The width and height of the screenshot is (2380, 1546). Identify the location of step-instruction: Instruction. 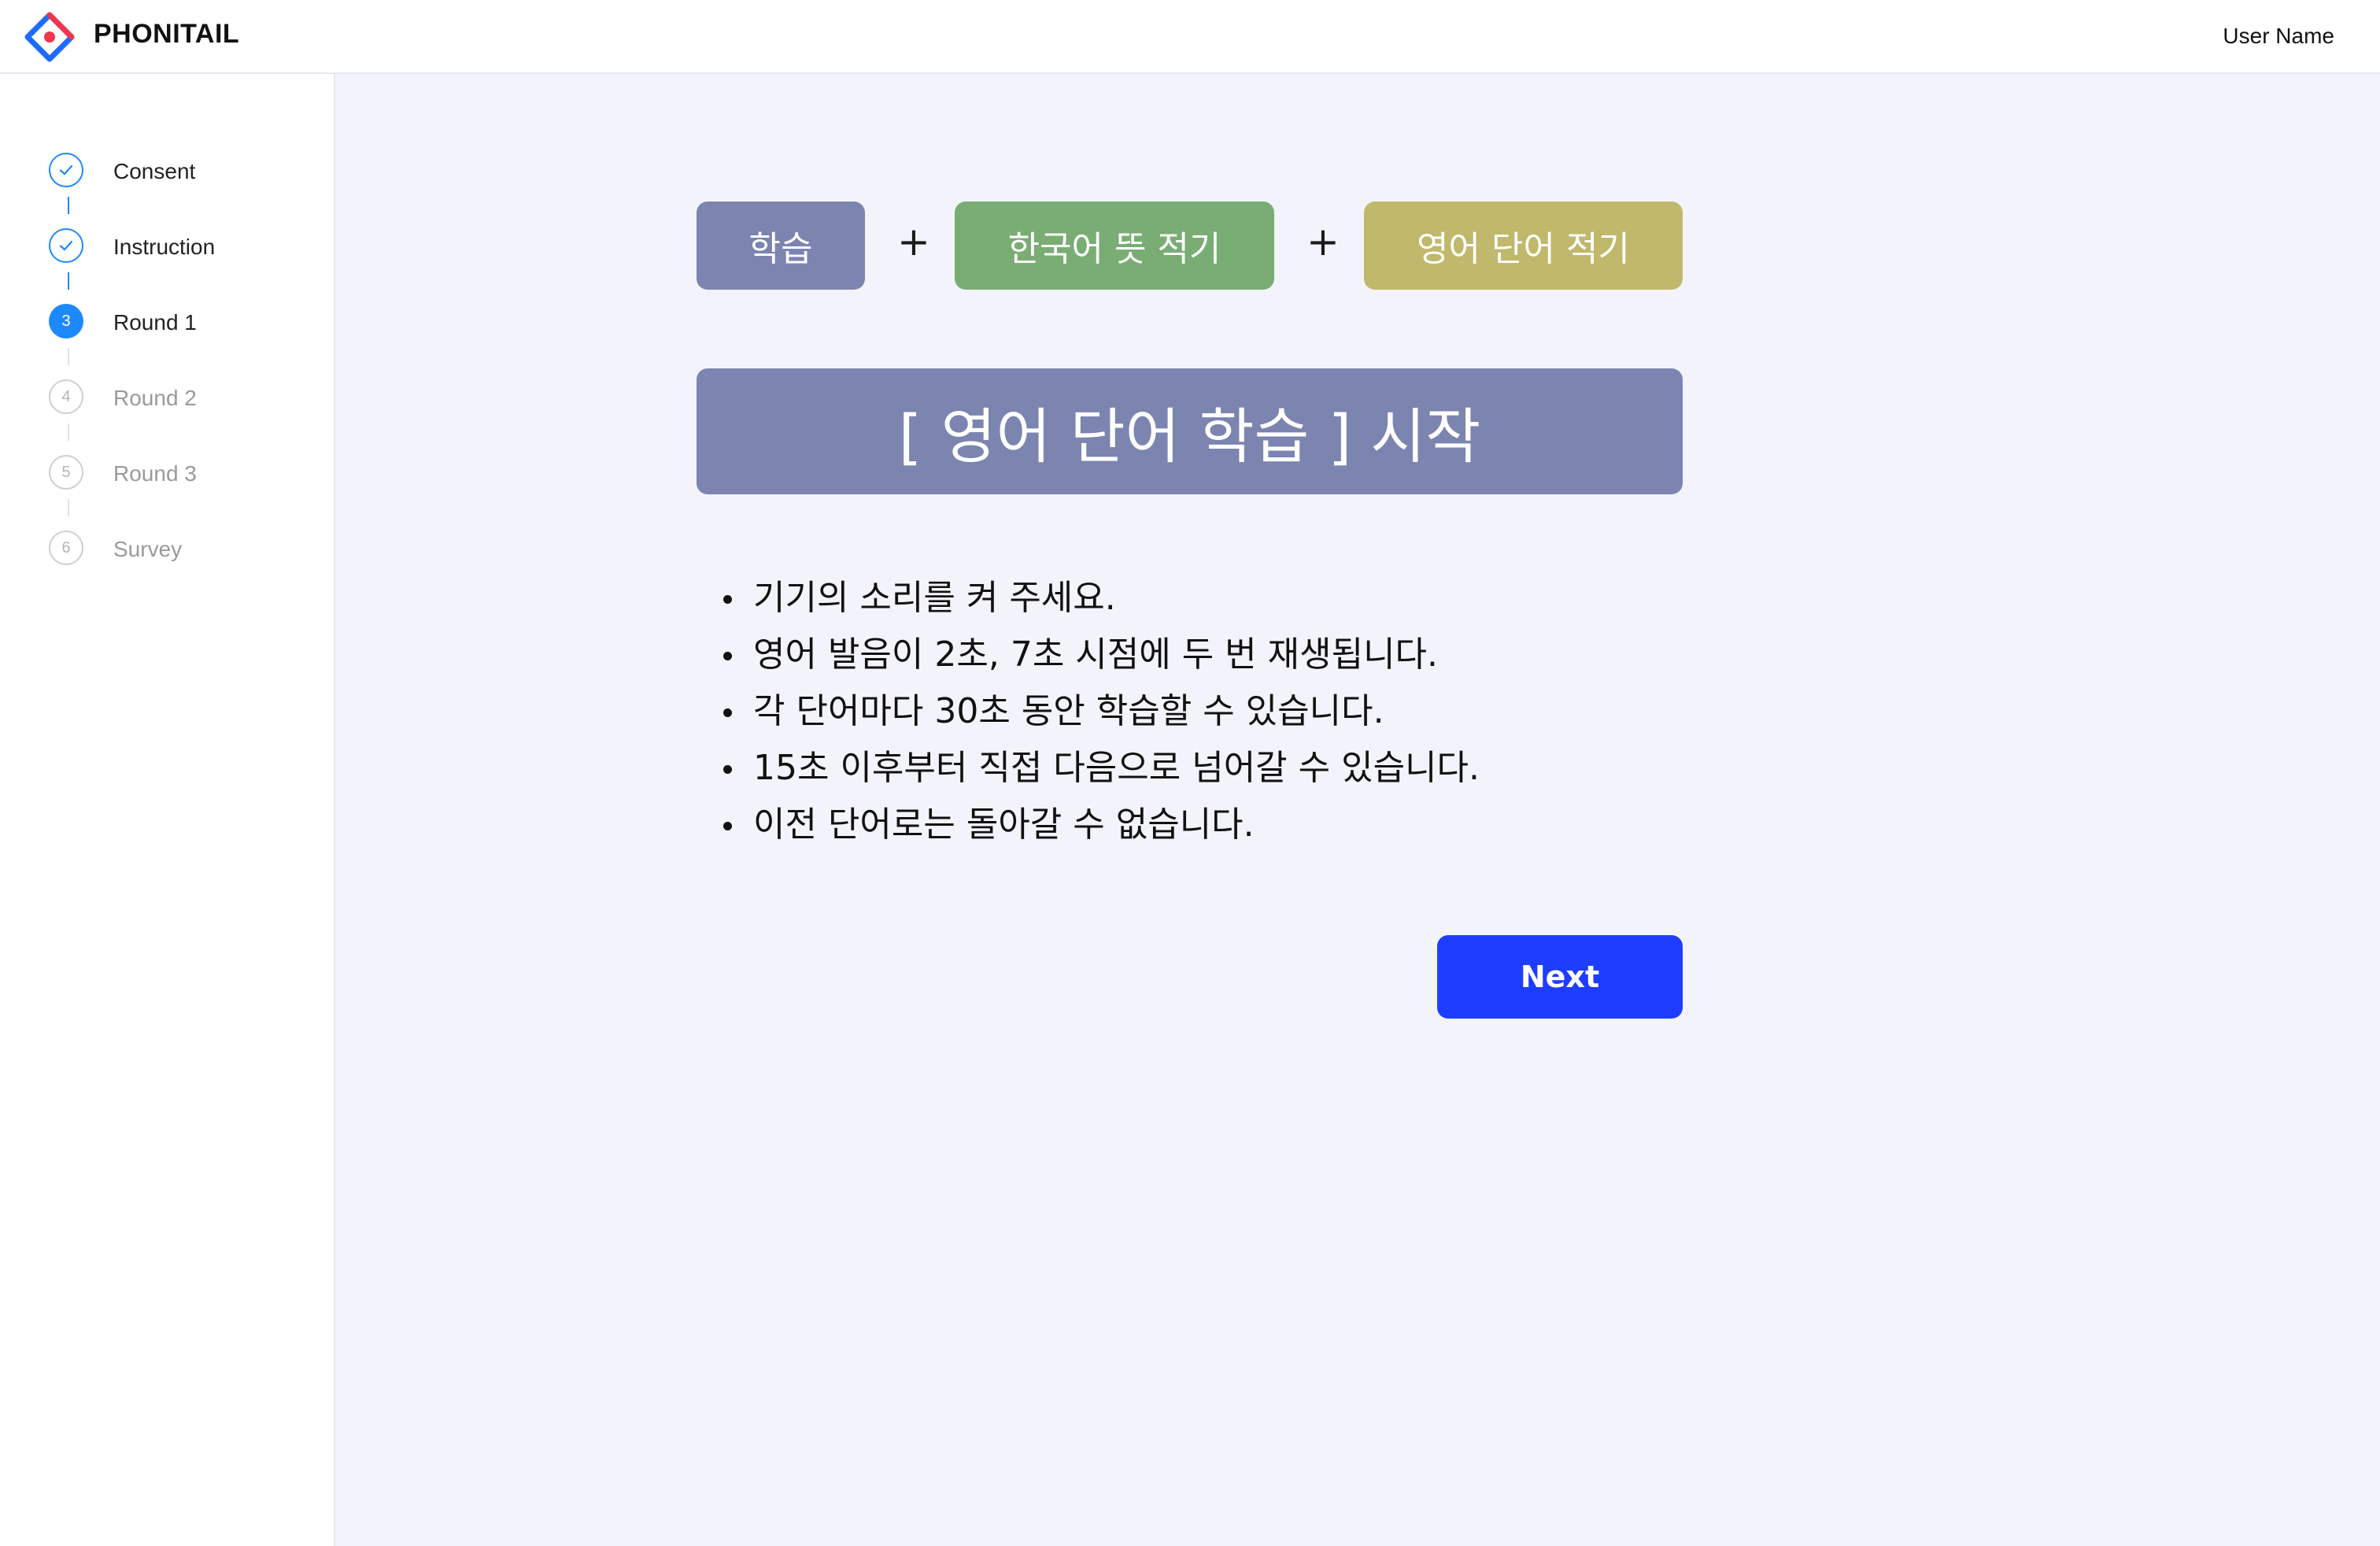
(182, 248).